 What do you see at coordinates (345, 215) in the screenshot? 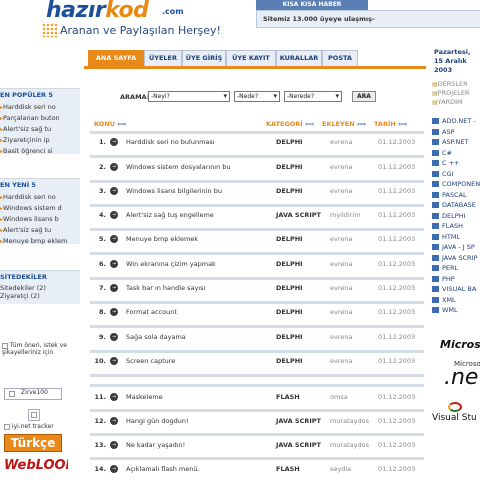
I see `row-author: myildirim` at bounding box center [345, 215].